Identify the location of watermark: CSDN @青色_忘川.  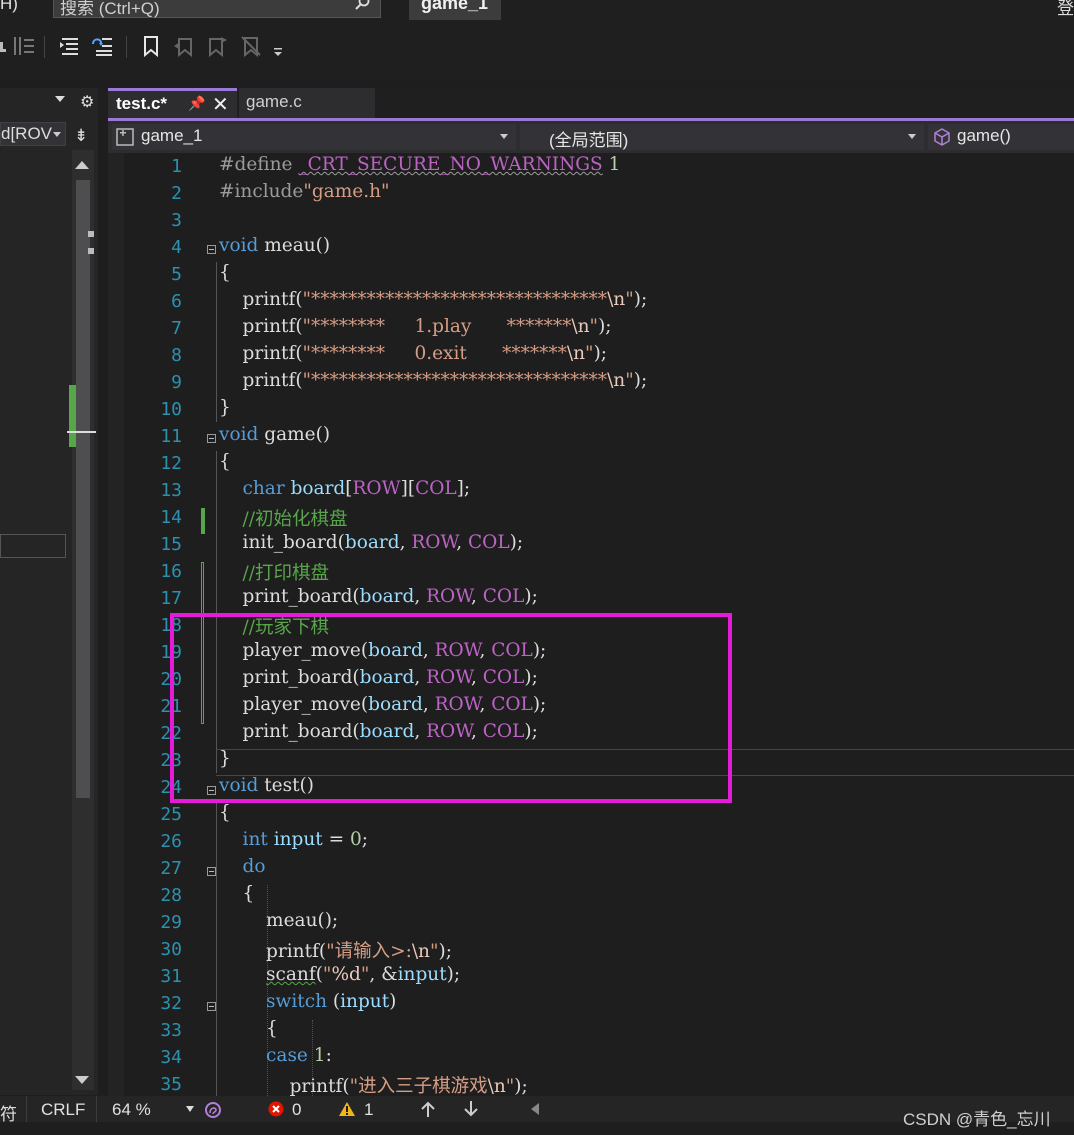
(977, 1119).